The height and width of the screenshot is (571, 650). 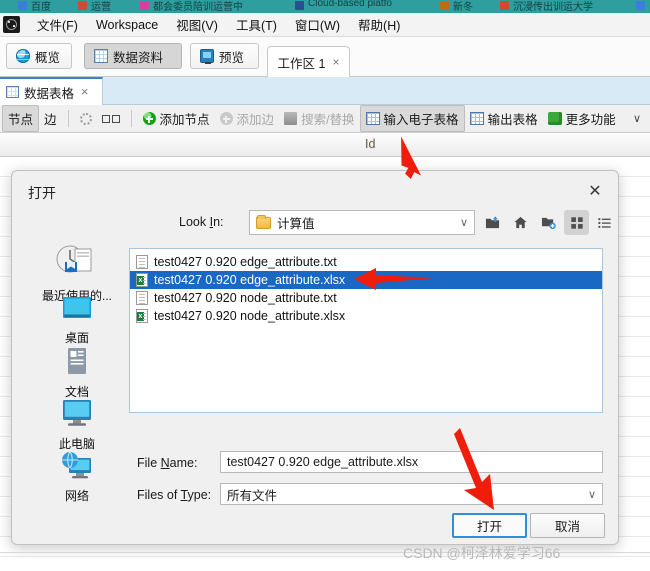 I want to click on toolbar-columns-button, so click(x=111, y=119).